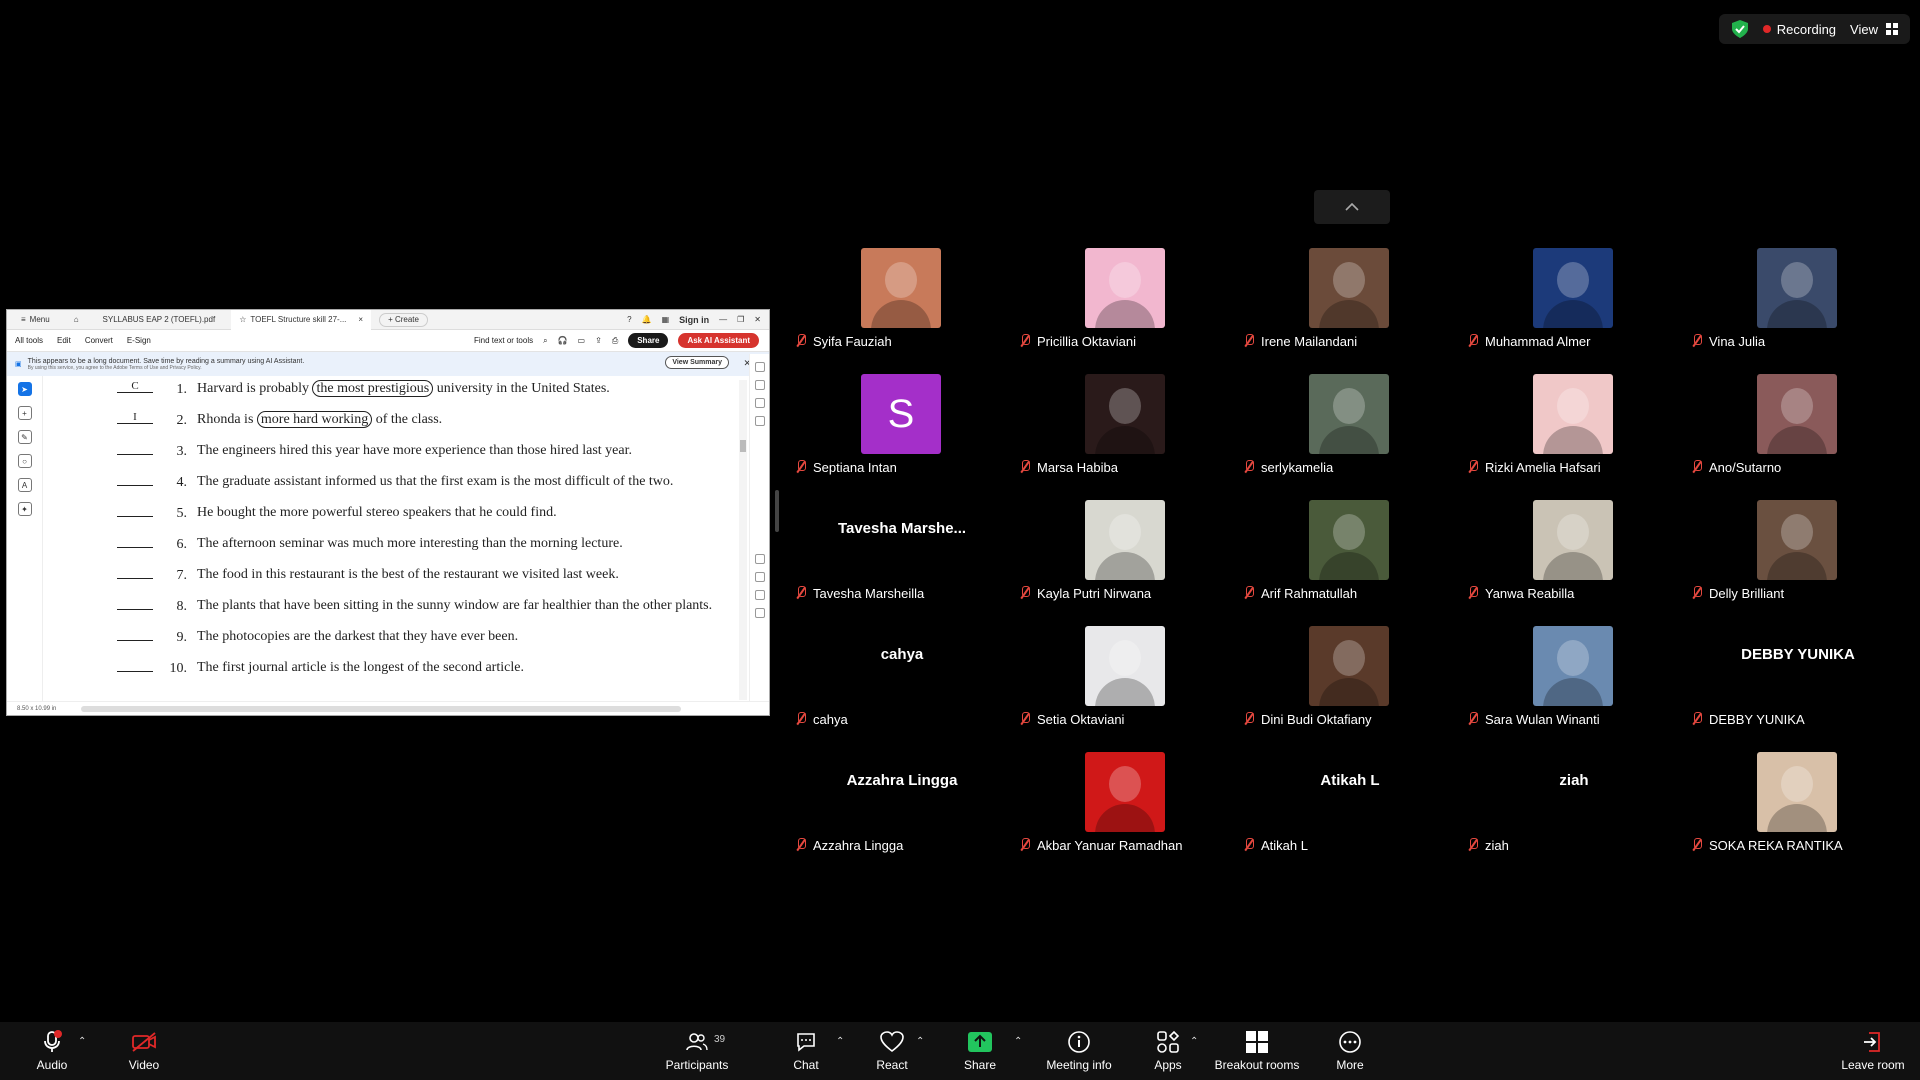  I want to click on view-summary-button: View Summary, so click(697, 362).